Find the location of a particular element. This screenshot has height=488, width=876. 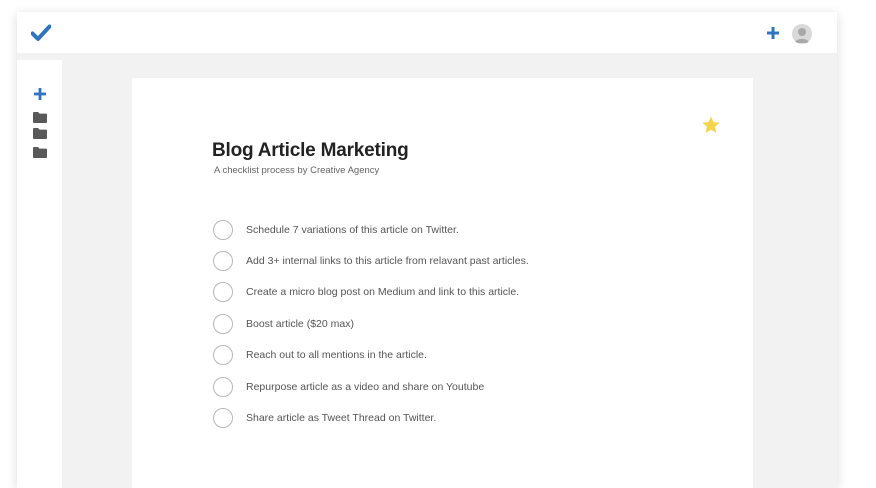

sidebar-add-button is located at coordinates (40, 94).